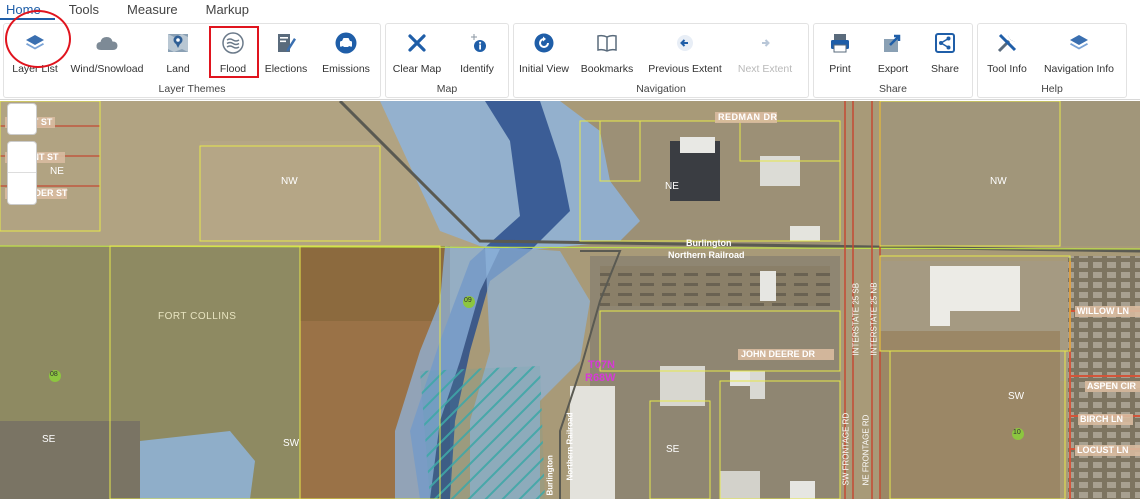 The height and width of the screenshot is (499, 1140). I want to click on tool-info-label: Tool Info, so click(1007, 69).